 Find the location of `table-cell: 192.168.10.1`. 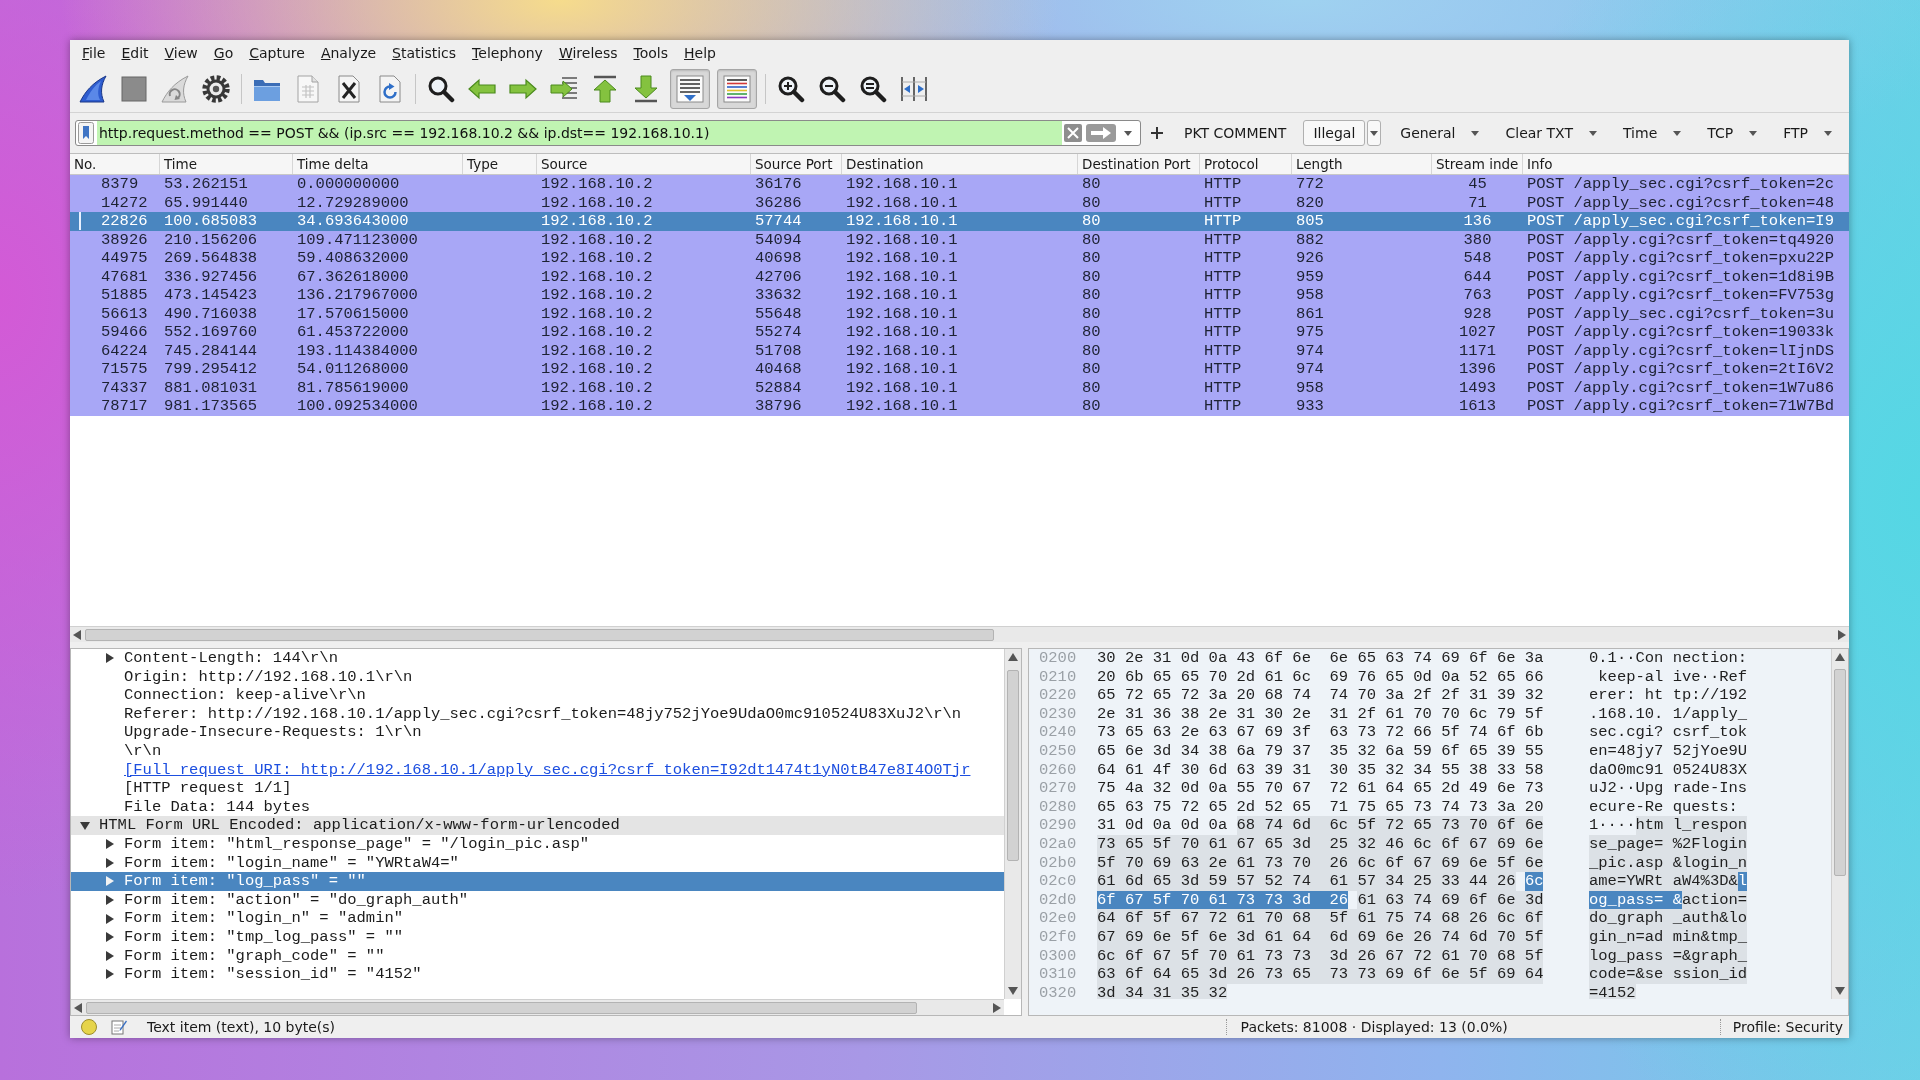

table-cell: 192.168.10.1 is located at coordinates (902, 276).